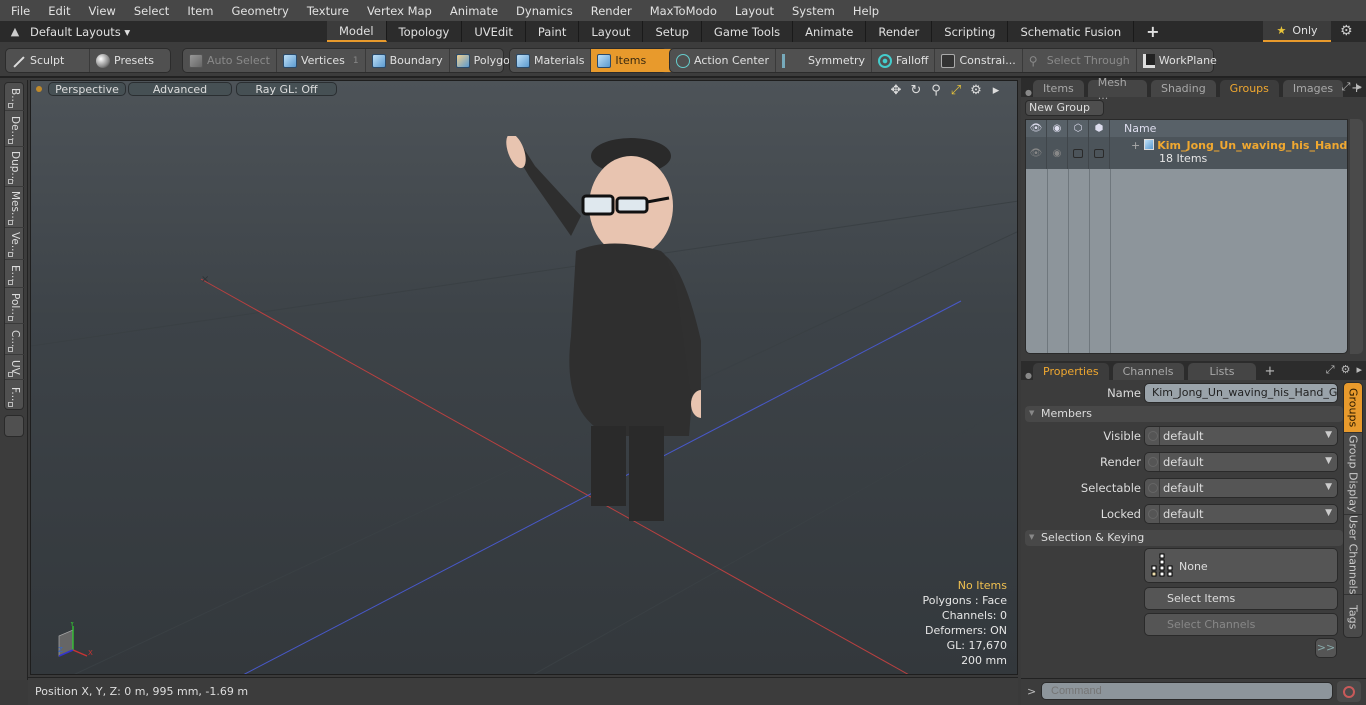 The image size is (1366, 705). What do you see at coordinates (864, 11) in the screenshot?
I see `menu-help: Help` at bounding box center [864, 11].